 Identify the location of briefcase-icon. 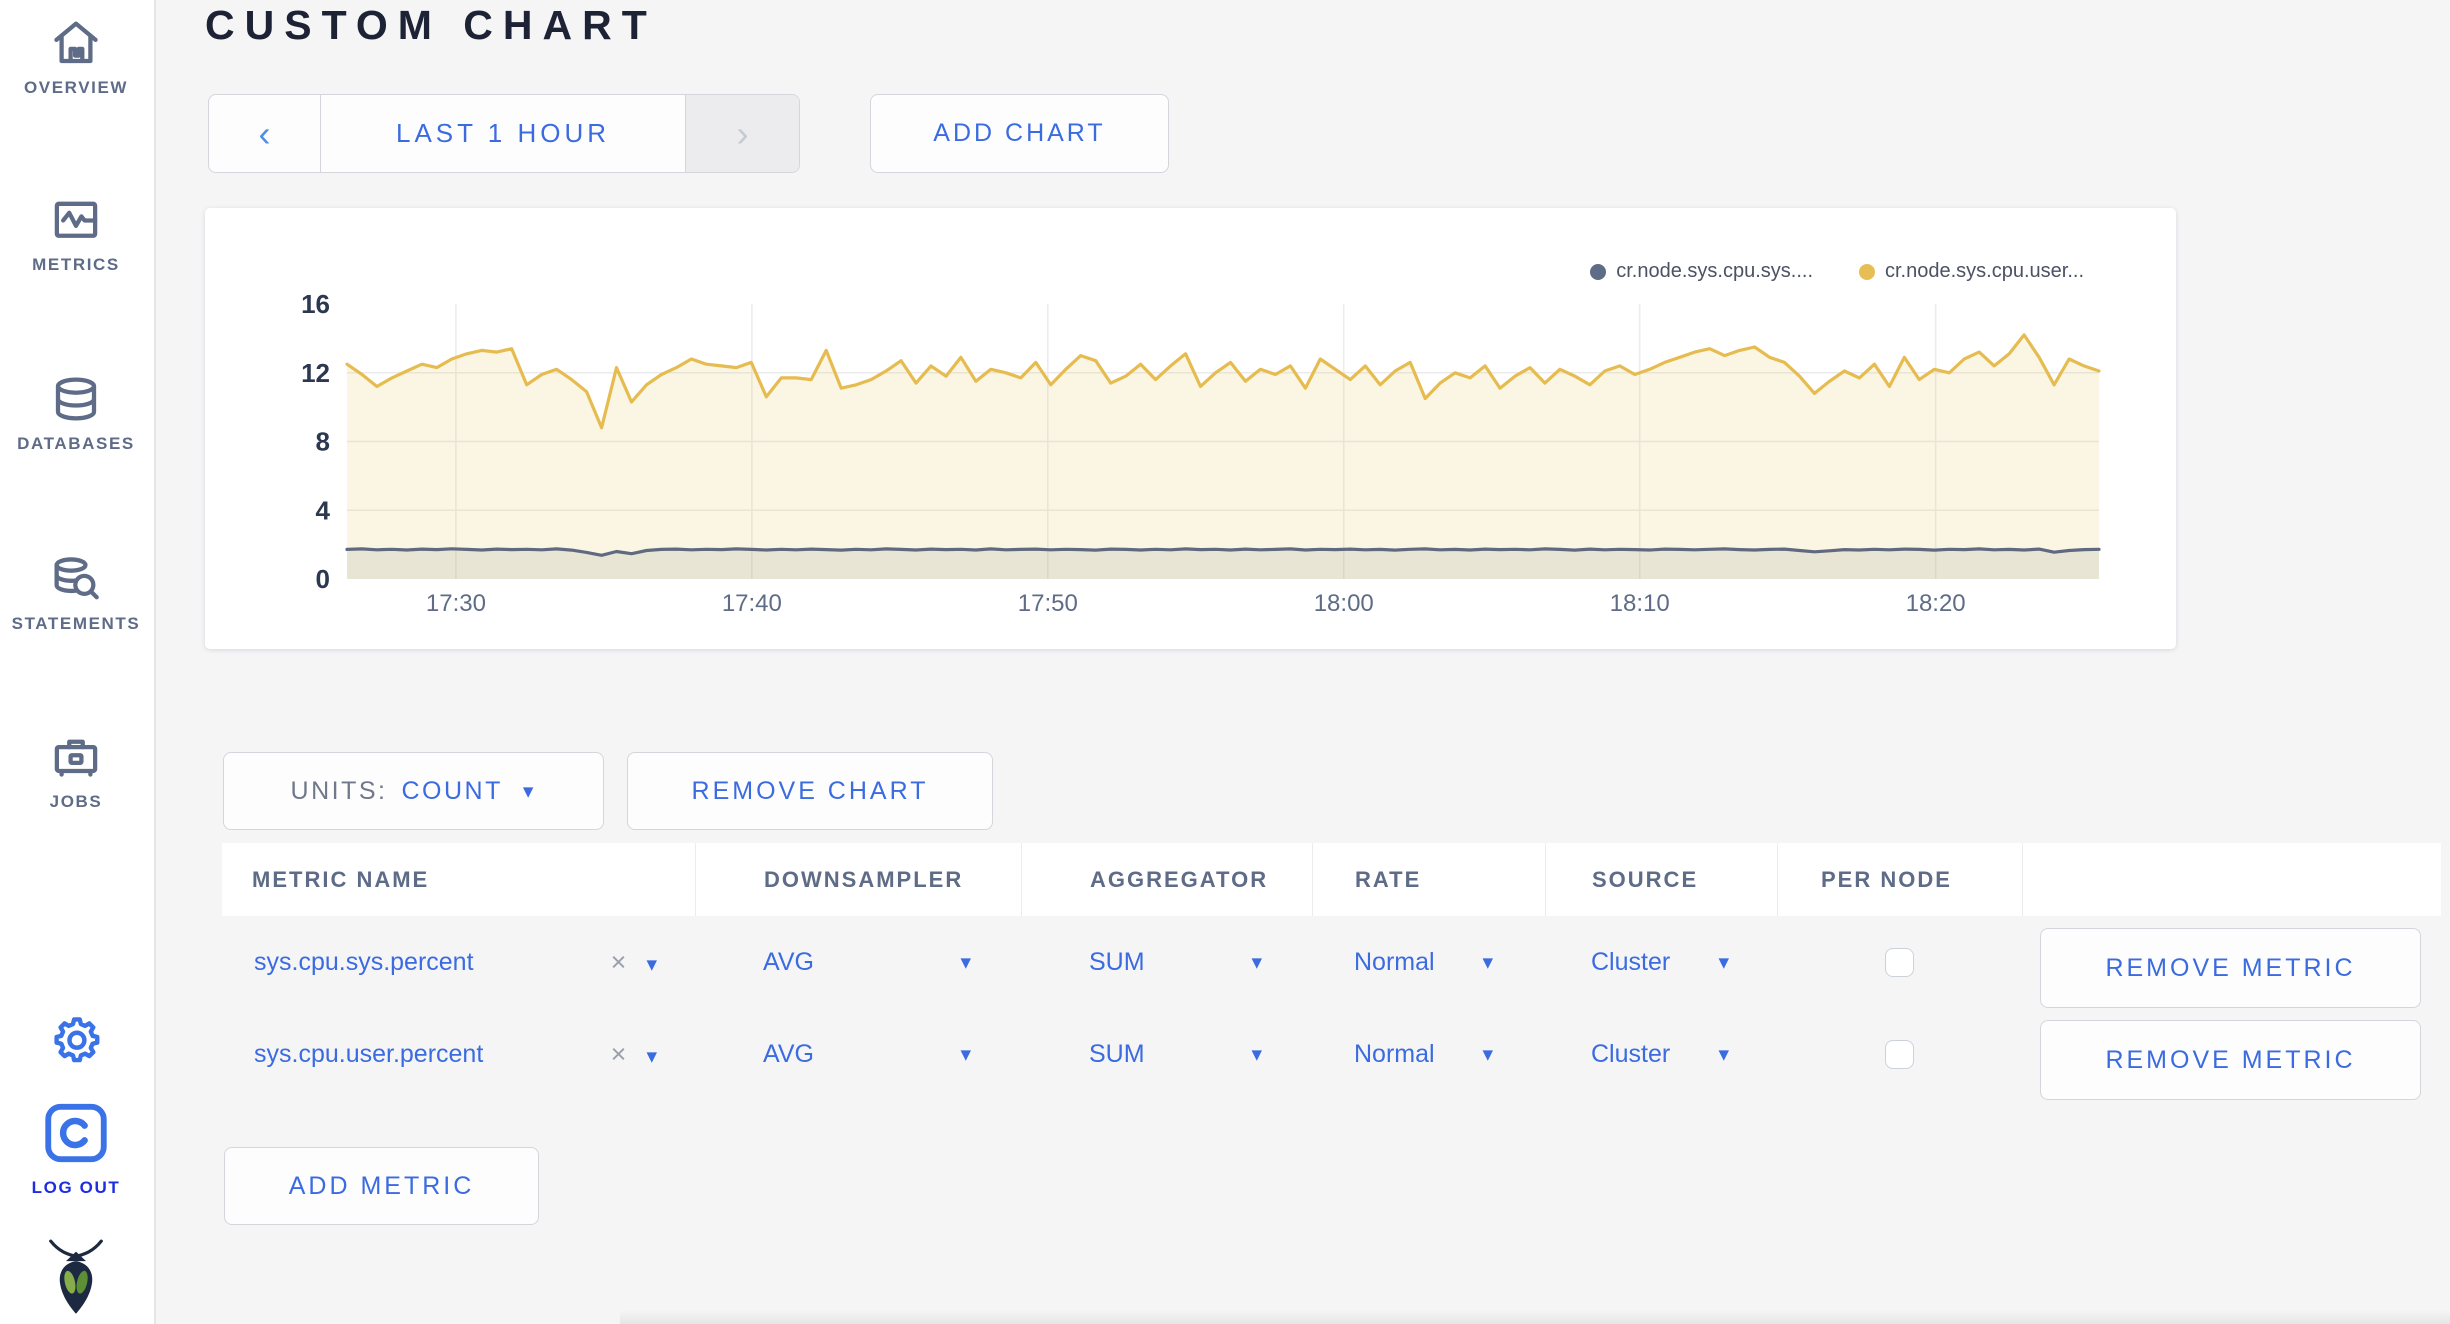
(76, 757).